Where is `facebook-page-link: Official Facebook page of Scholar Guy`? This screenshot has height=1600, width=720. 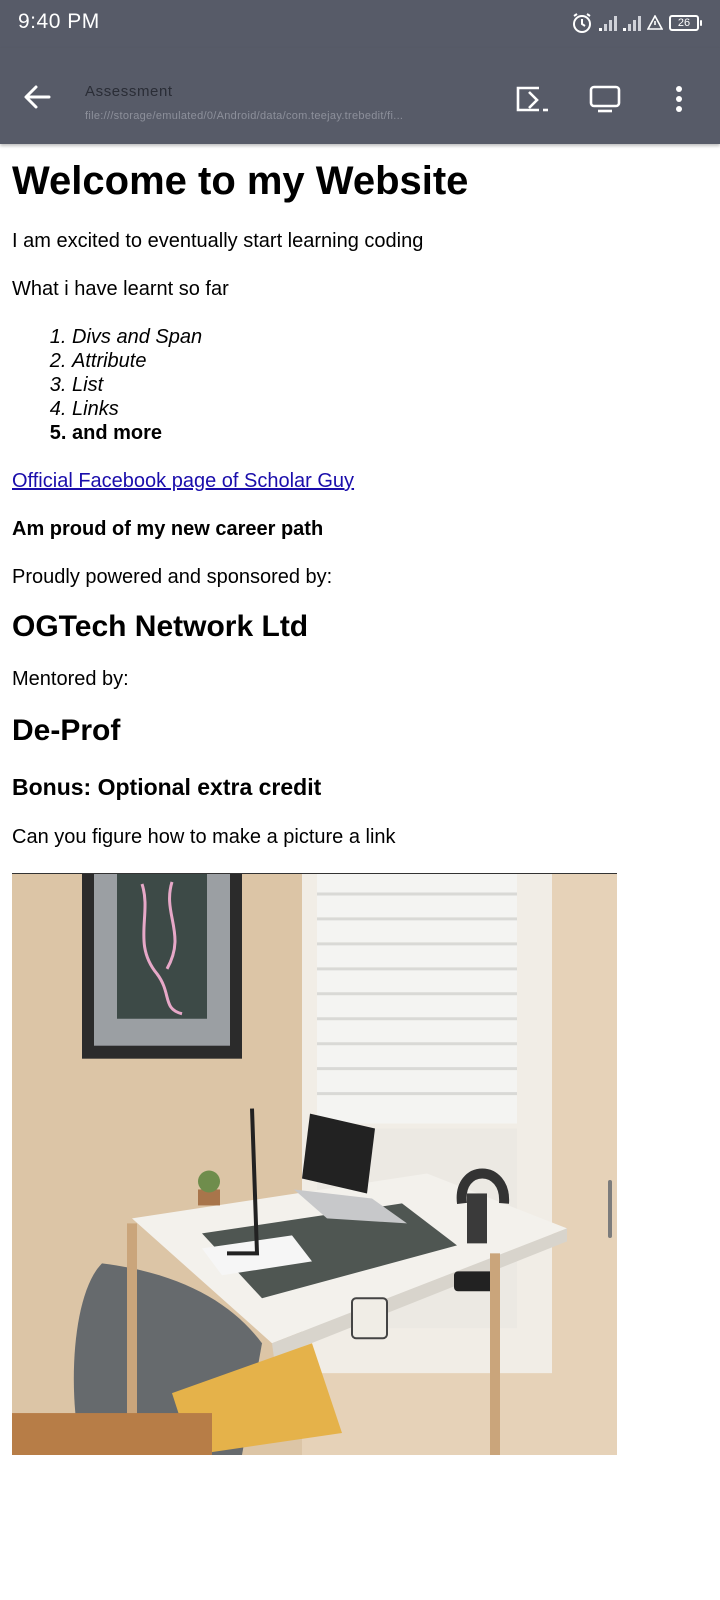 facebook-page-link: Official Facebook page of Scholar Guy is located at coordinates (362, 481).